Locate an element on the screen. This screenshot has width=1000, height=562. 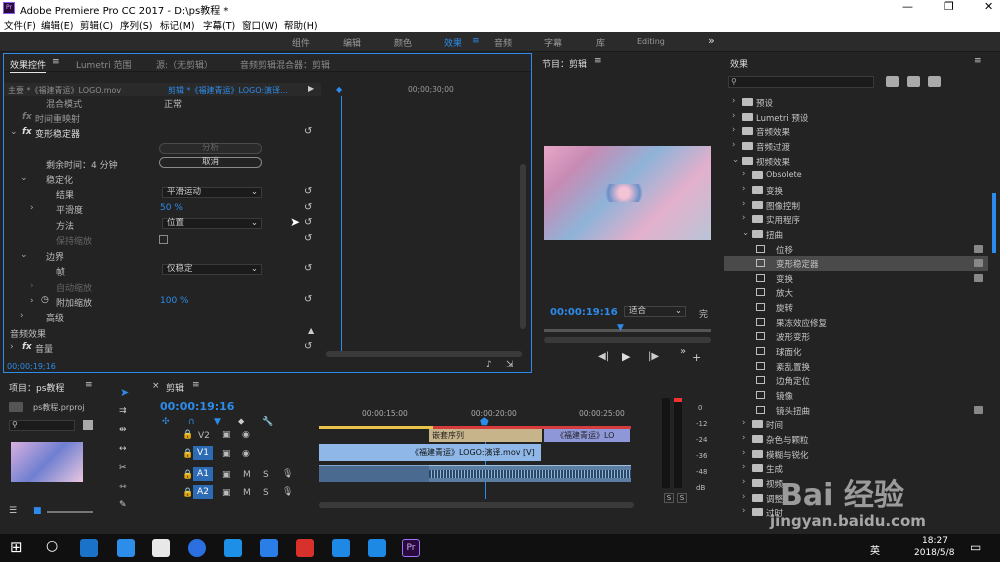
effects-folder-item: › 音频过渡 is located at coordinates (856, 146).